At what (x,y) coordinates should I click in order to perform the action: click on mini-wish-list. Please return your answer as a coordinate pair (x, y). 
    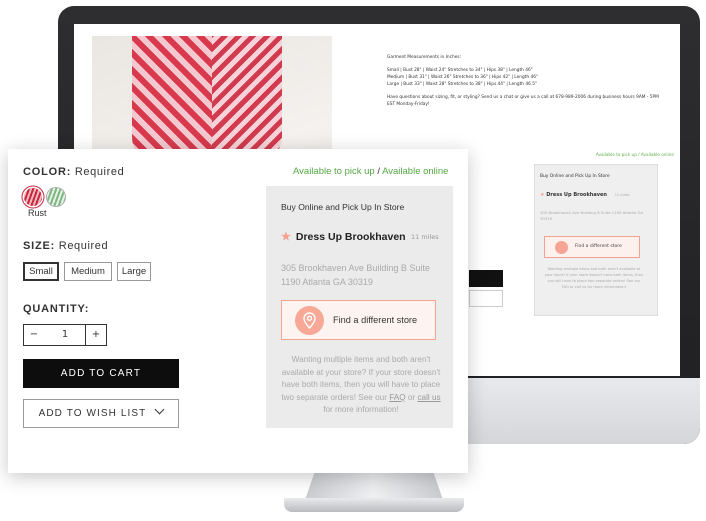
    Looking at the image, I should click on (486, 298).